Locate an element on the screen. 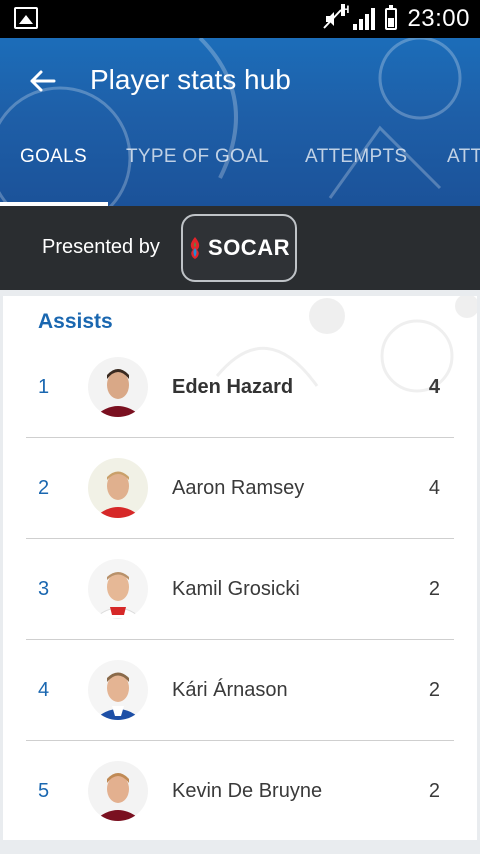 Image resolution: width=480 pixels, height=854 pixels. signal-icon: H is located at coordinates (358, 17).